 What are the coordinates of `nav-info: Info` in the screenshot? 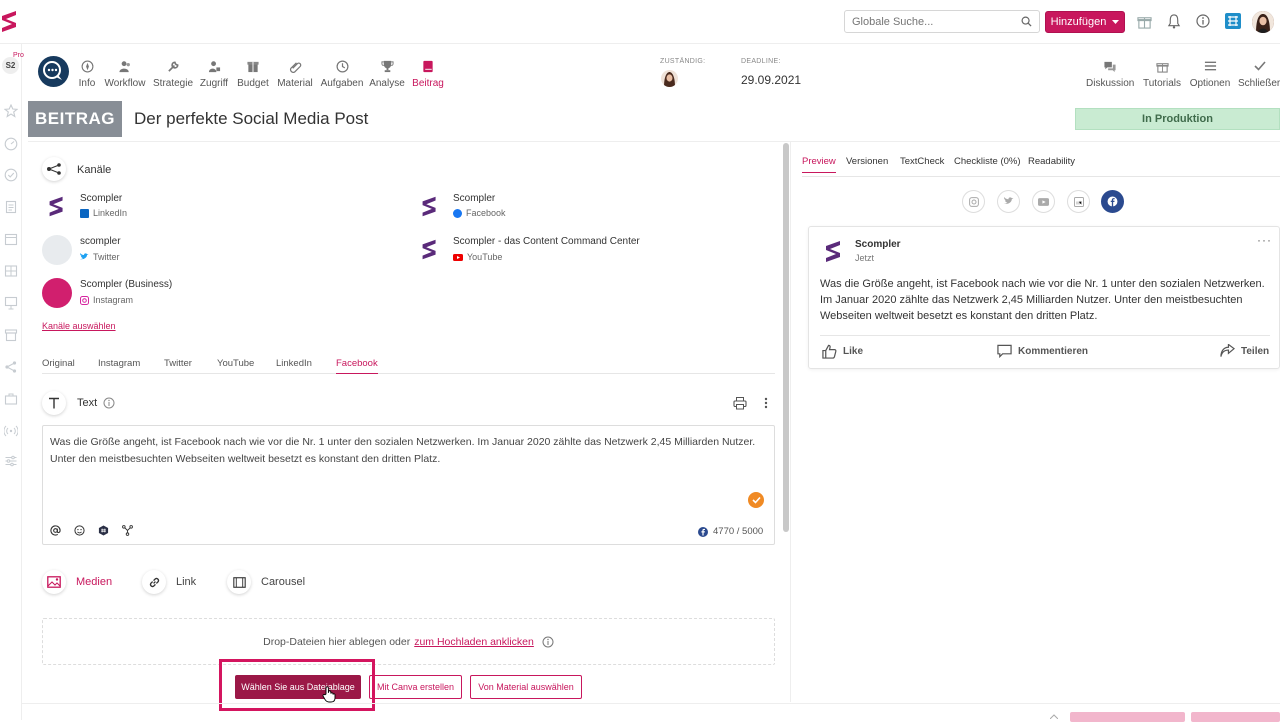 It's located at (87, 74).